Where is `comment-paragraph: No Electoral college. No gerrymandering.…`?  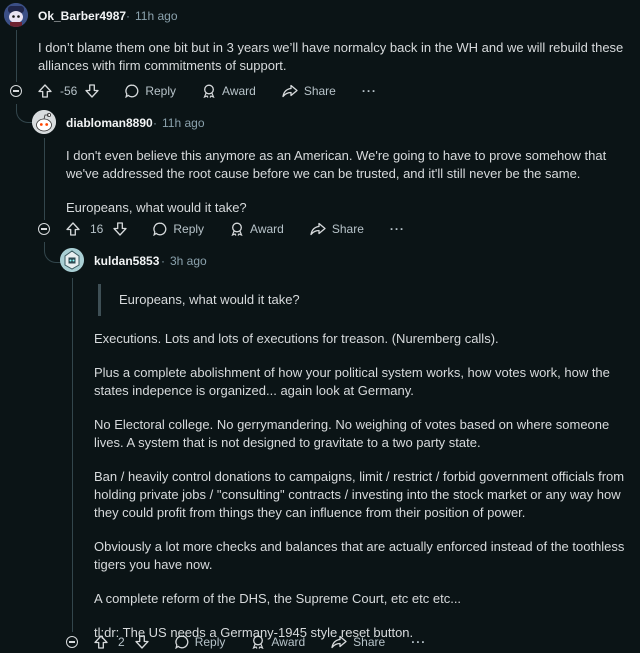 comment-paragraph: No Electoral college. No gerrymandering.… is located at coordinates (352, 433).